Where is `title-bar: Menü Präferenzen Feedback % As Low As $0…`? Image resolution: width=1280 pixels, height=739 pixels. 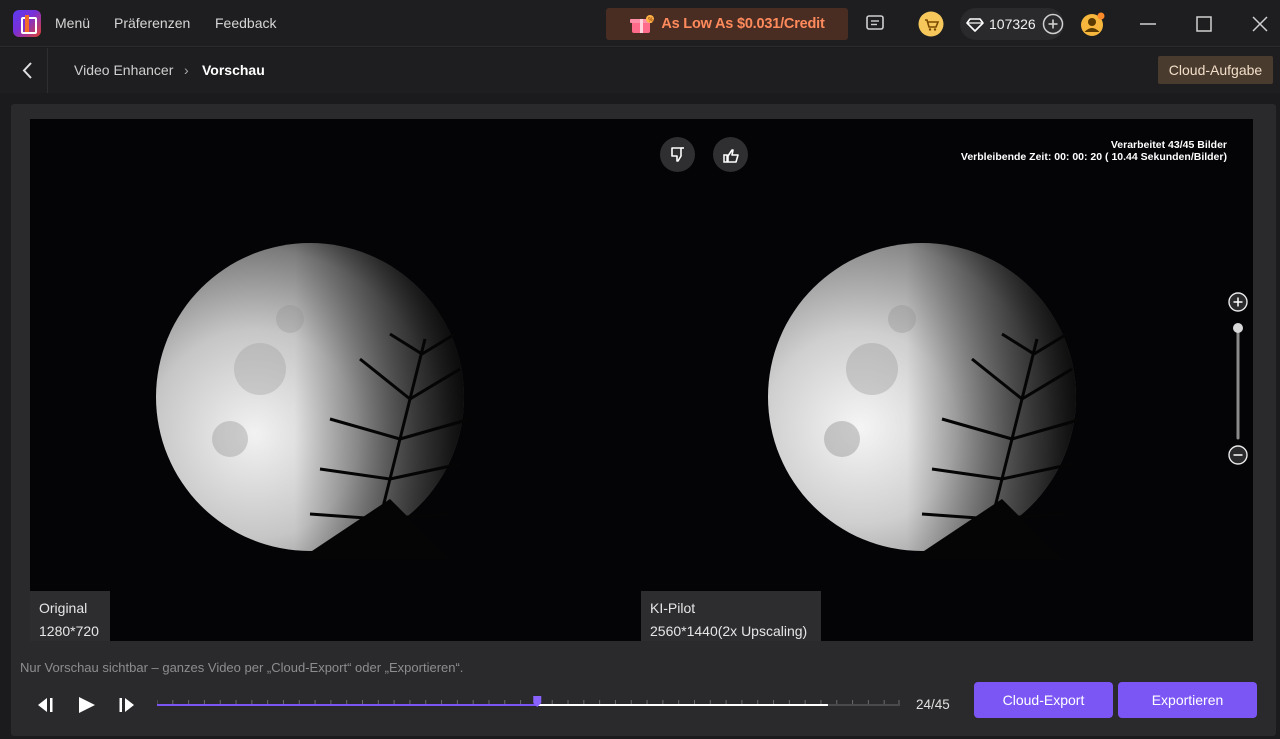
title-bar: Menü Präferenzen Feedback % As Low As $0… is located at coordinates (640, 23).